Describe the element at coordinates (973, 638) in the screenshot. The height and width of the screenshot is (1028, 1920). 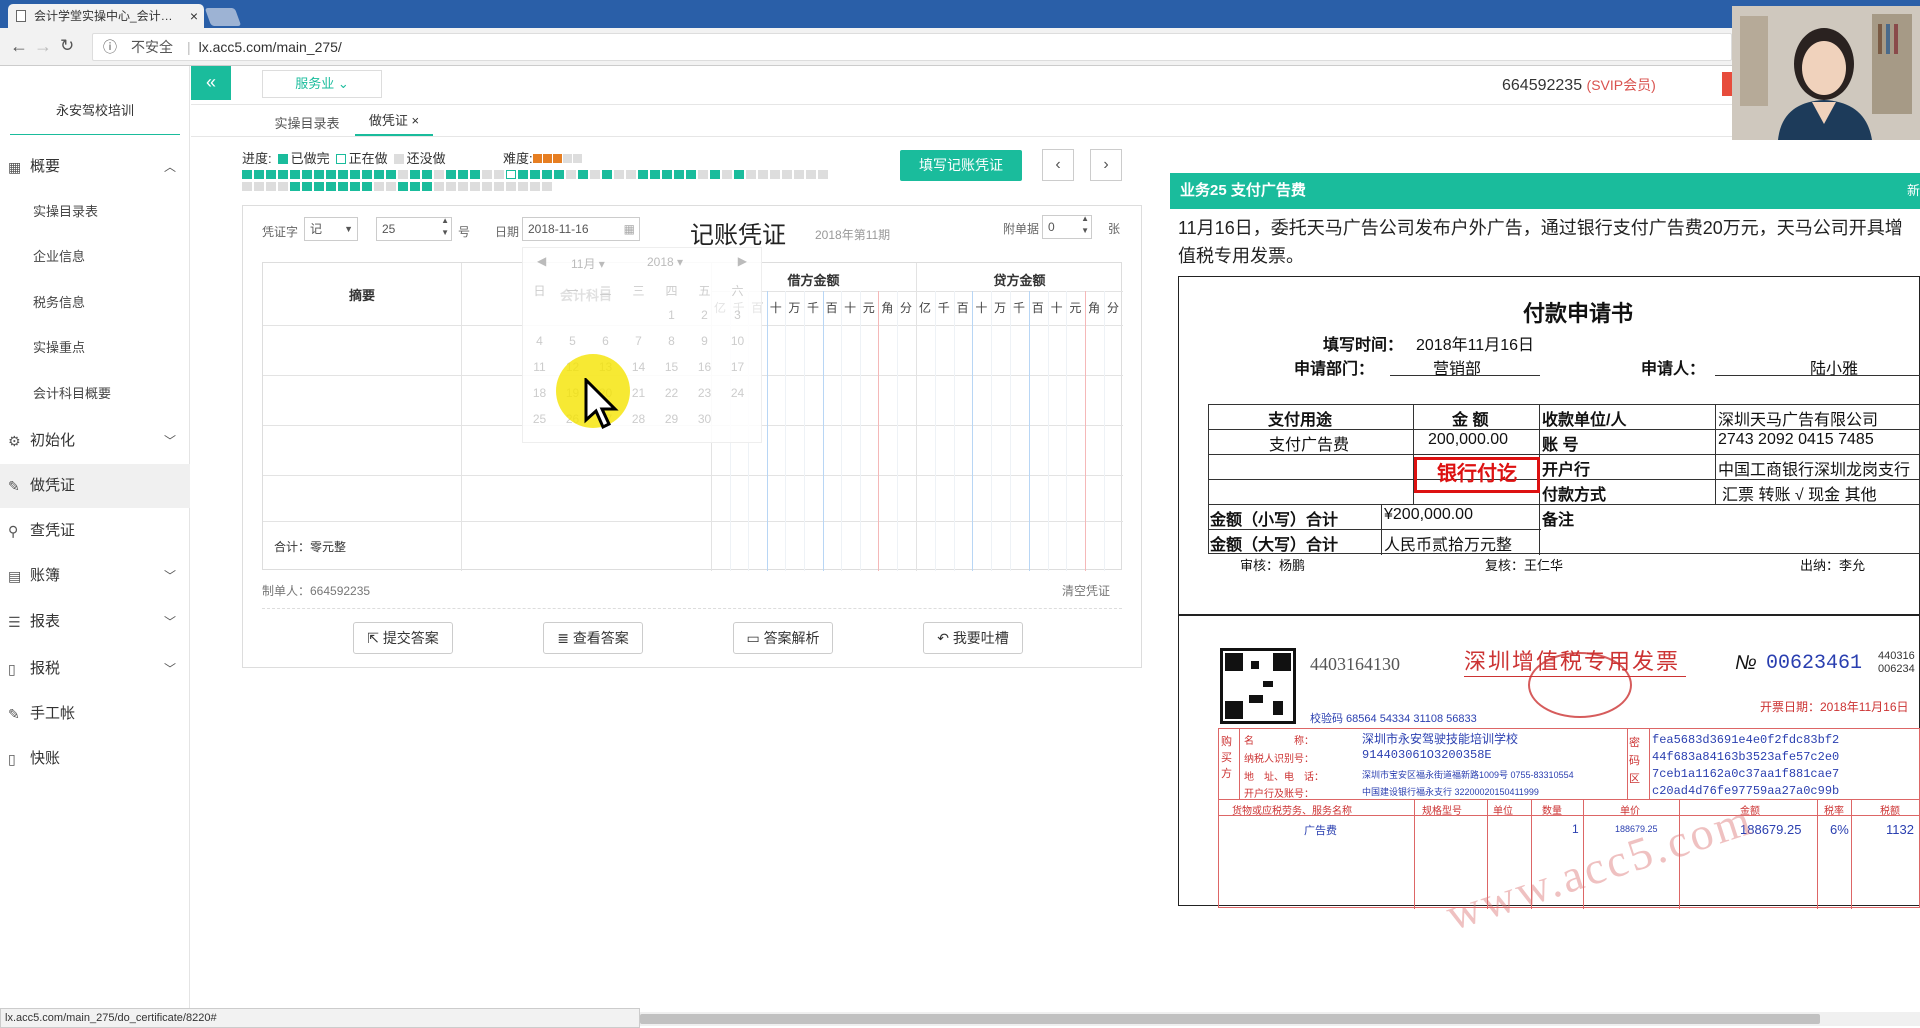
I see `feedback-button: ↶ 我要吐槽` at that location.